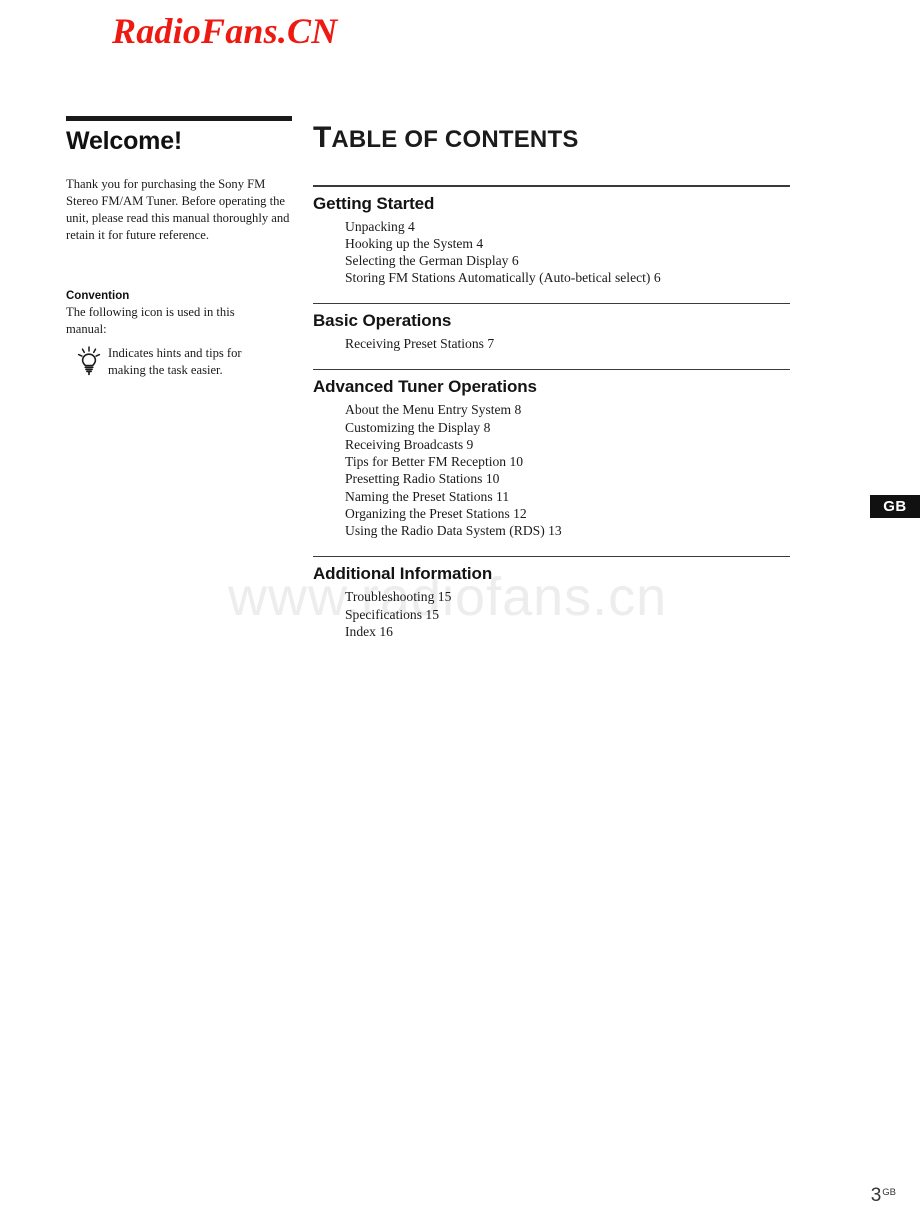 The width and height of the screenshot is (920, 1227). Describe the element at coordinates (374, 203) in the screenshot. I see `toc-section-heading: Getting Started` at that location.